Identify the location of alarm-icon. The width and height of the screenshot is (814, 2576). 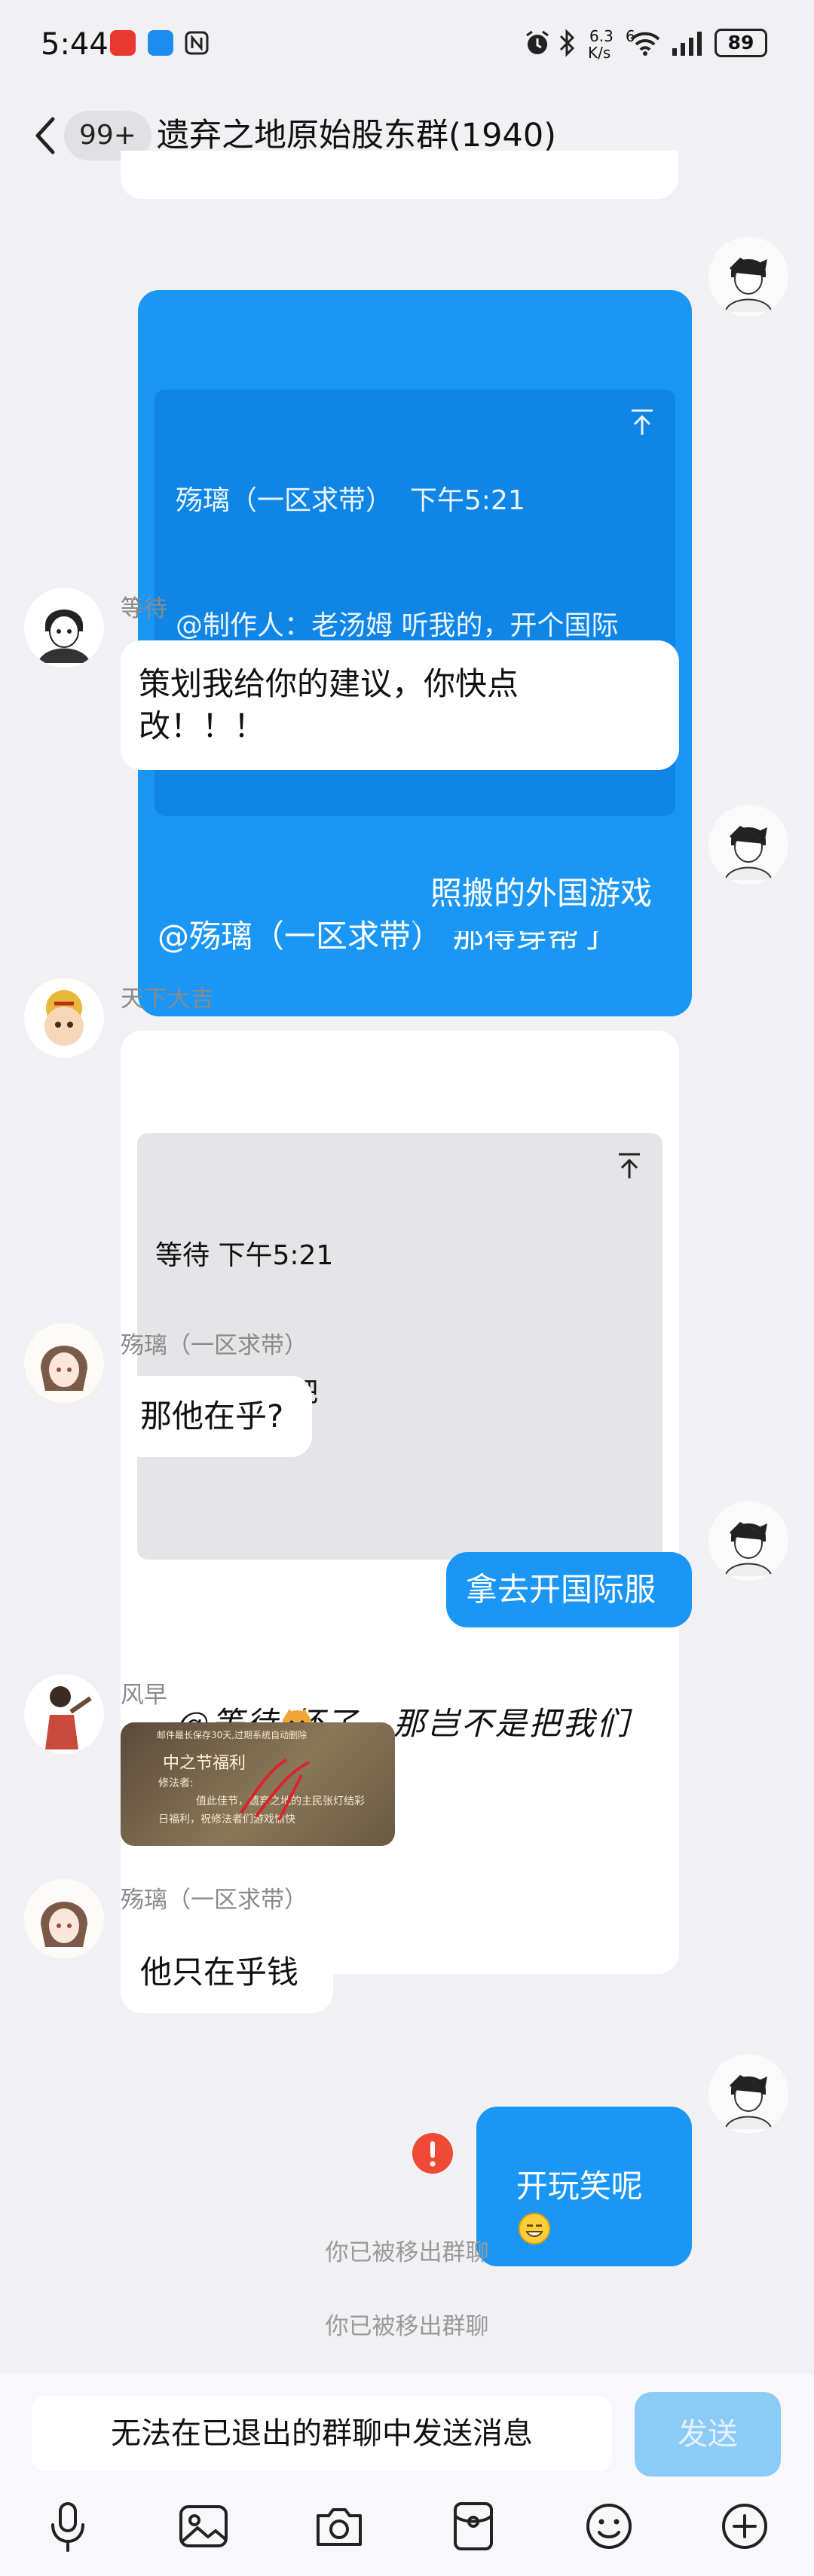
(537, 42).